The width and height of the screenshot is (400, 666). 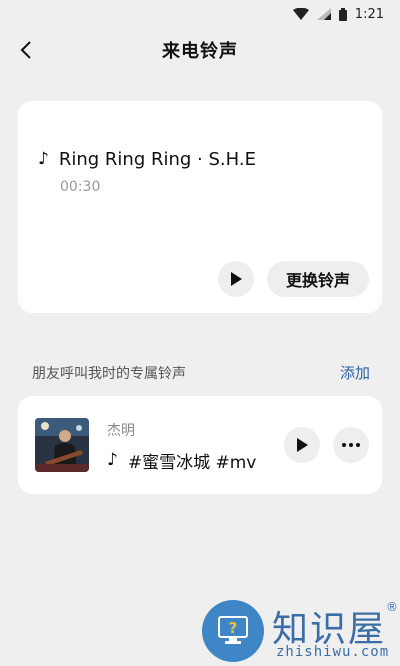 What do you see at coordinates (300, 14) in the screenshot?
I see `wifi-icon` at bounding box center [300, 14].